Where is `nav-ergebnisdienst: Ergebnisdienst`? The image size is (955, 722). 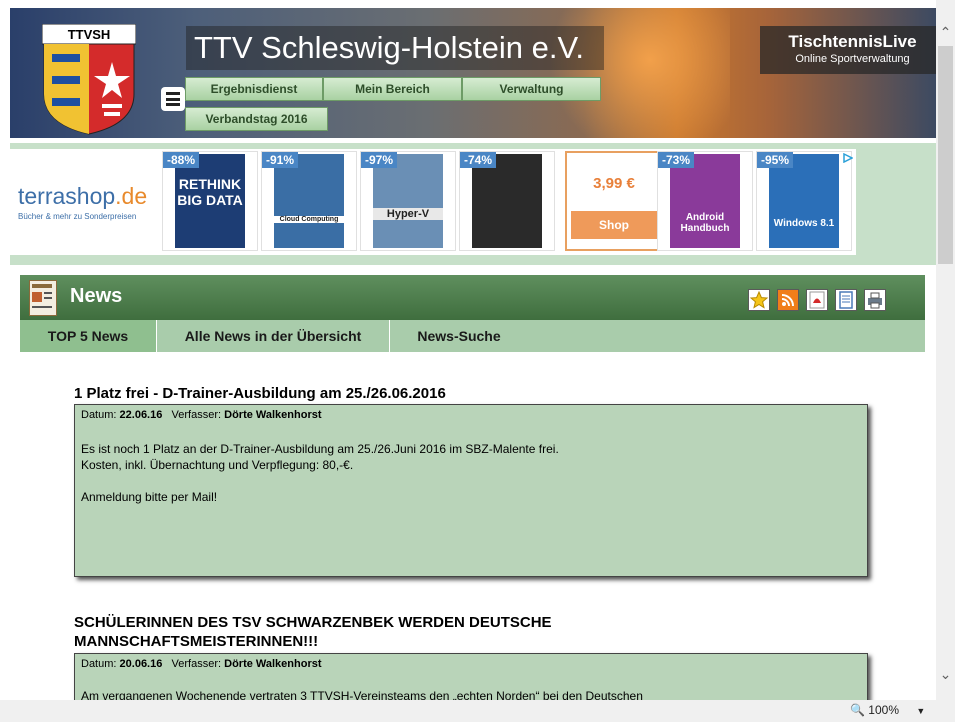
nav-ergebnisdienst: Ergebnisdienst is located at coordinates (254, 89).